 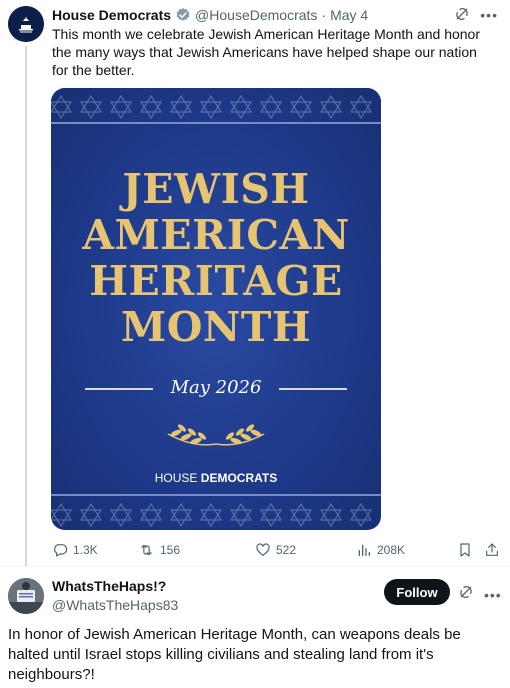 What do you see at coordinates (177, 478) in the screenshot?
I see `card-footer-house: HOUSE` at bounding box center [177, 478].